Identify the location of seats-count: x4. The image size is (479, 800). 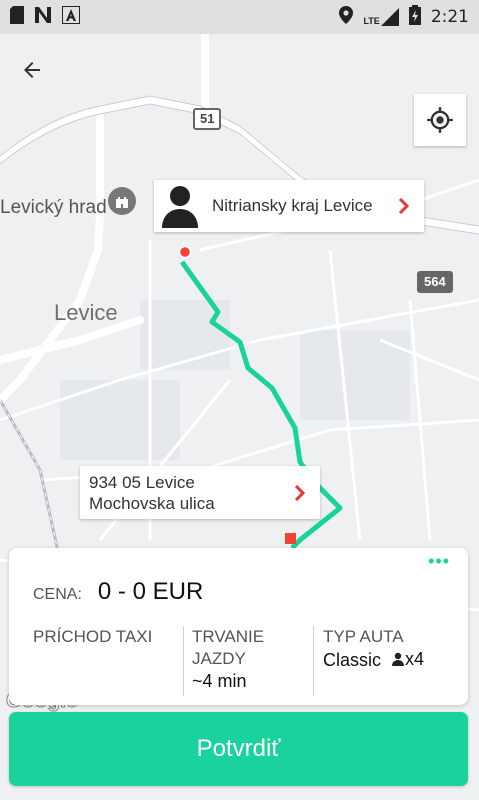
(415, 659).